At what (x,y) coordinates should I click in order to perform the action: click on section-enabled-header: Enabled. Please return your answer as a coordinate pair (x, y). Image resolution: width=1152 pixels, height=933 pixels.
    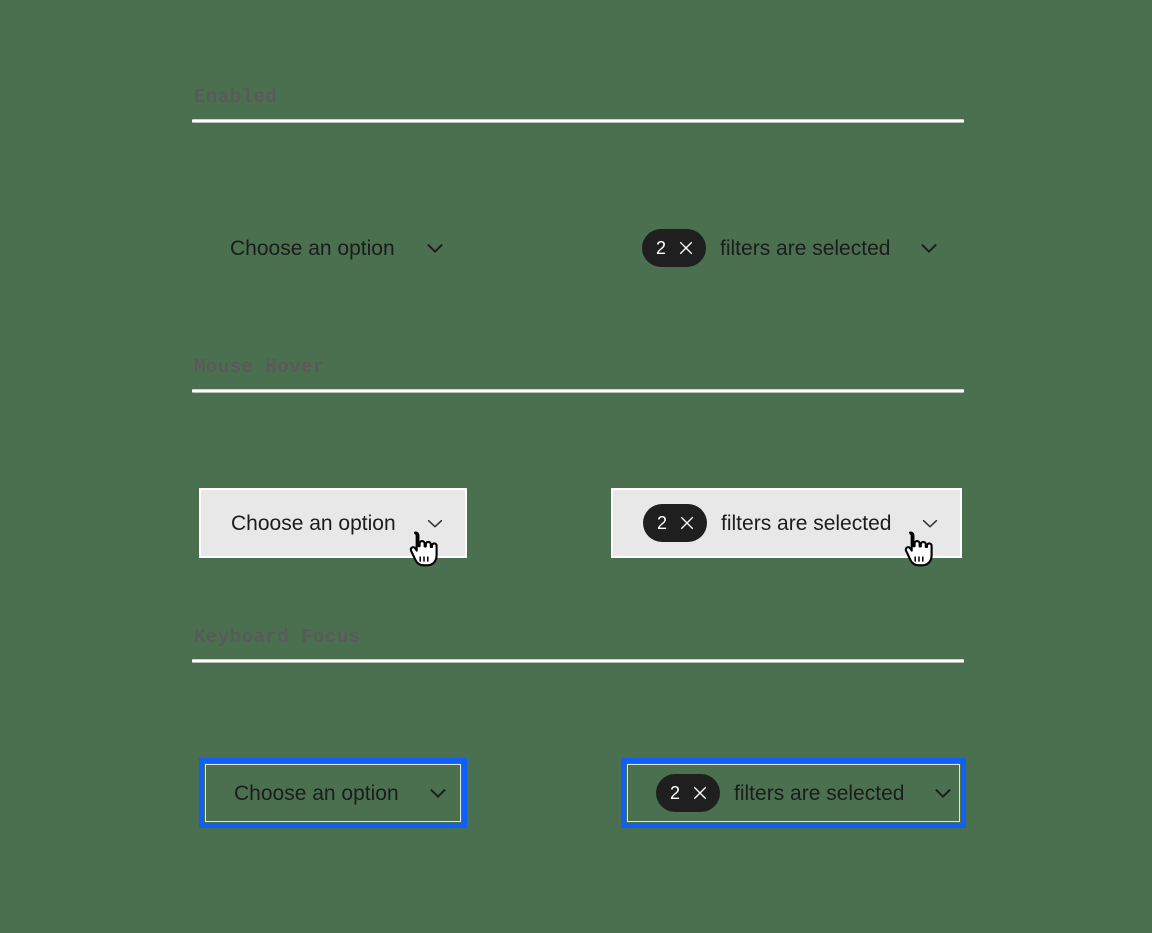
    Looking at the image, I should click on (578, 105).